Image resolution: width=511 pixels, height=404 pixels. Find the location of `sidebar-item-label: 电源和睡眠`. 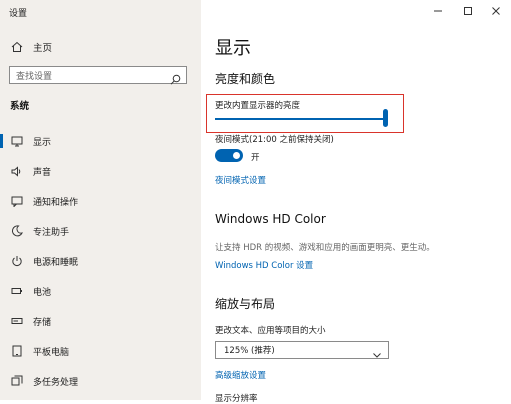

sidebar-item-label: 电源和睡眠 is located at coordinates (56, 262).